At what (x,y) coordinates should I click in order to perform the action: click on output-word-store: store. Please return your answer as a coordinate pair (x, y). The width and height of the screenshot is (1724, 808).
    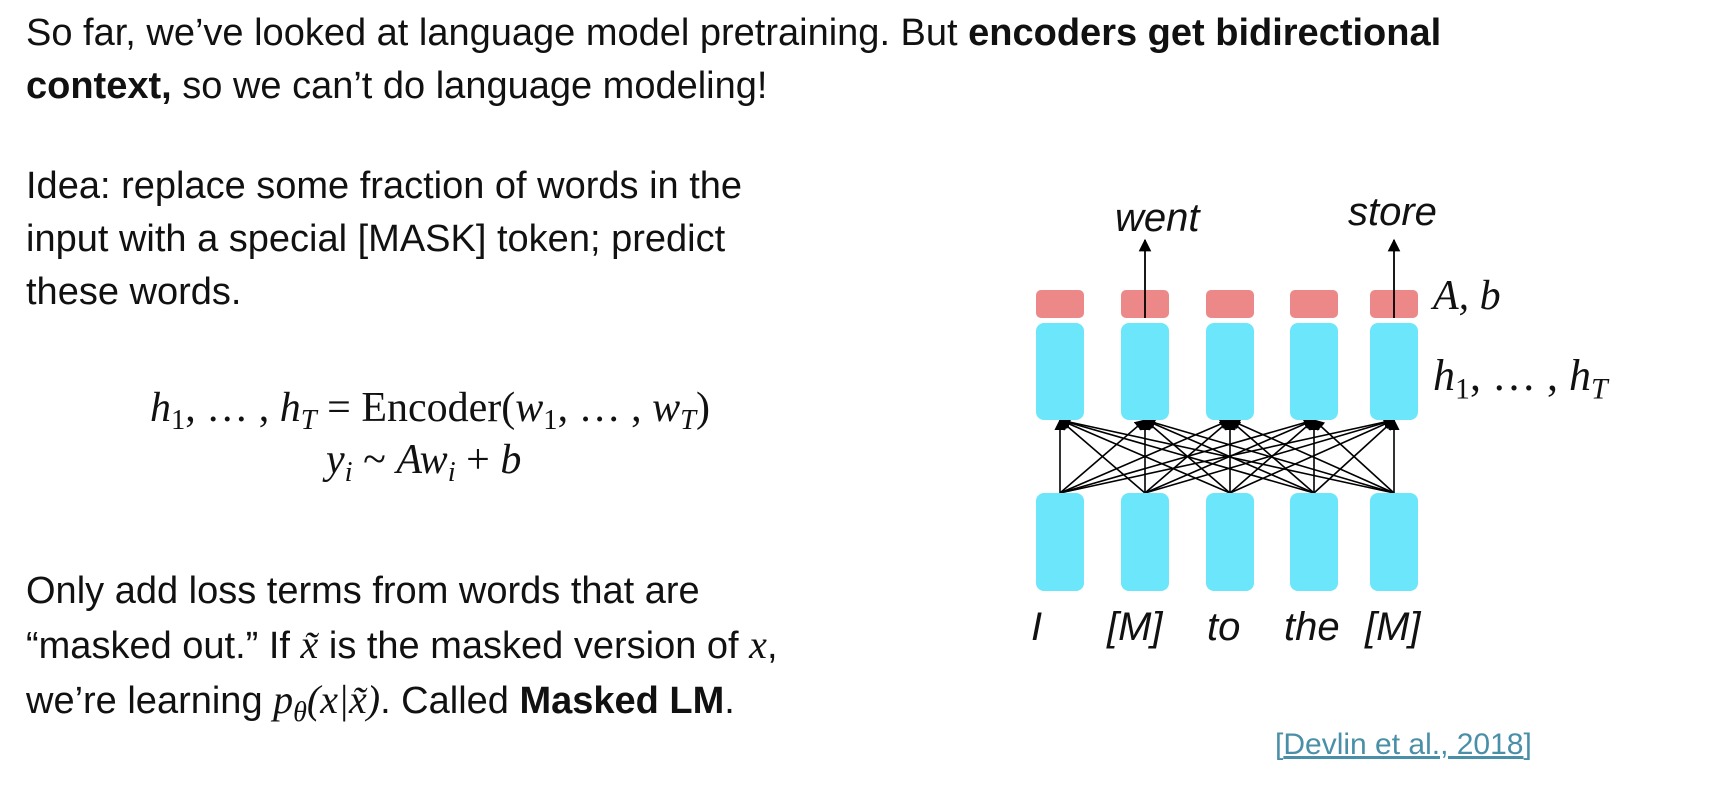
    Looking at the image, I should click on (1392, 212).